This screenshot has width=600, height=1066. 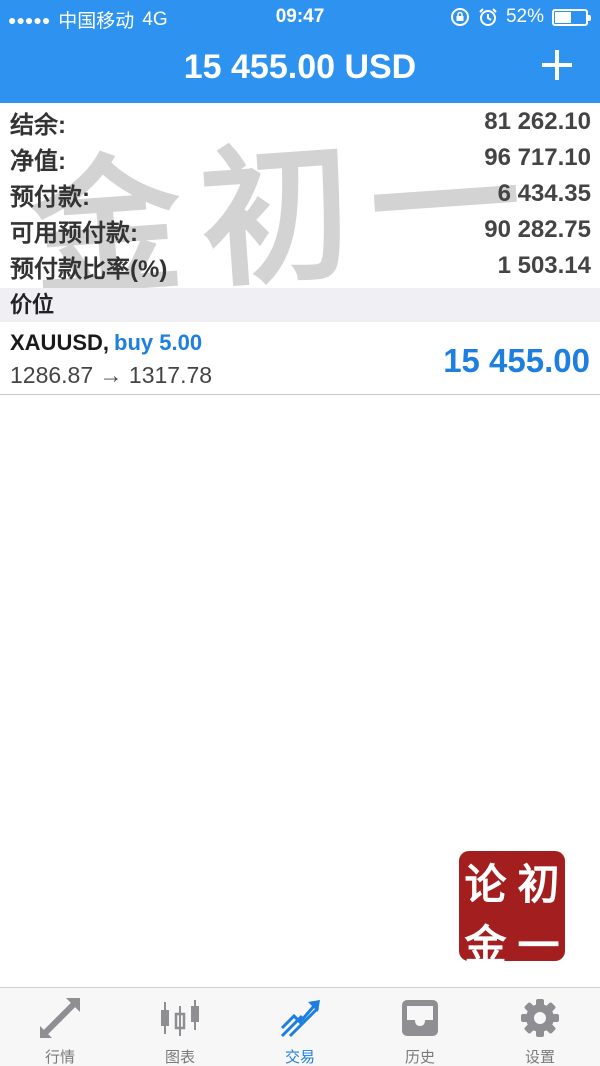 I want to click on summary-label: 预付款比率(%), so click(x=89, y=269).